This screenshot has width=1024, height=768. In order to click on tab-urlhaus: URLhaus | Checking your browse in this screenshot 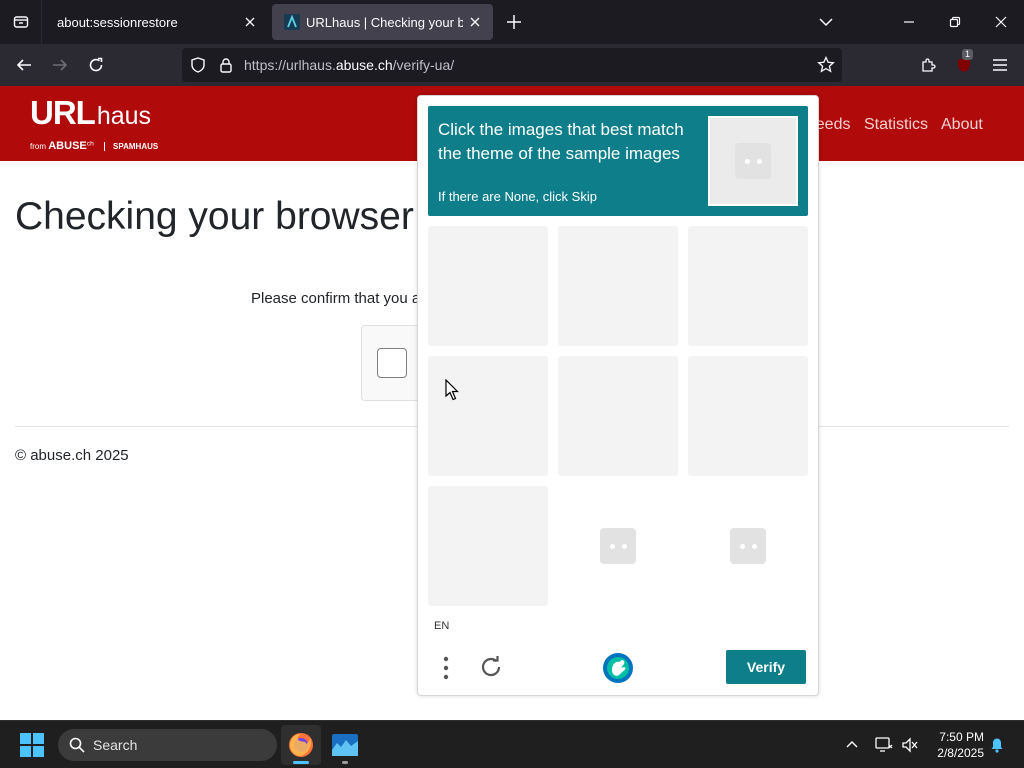, I will do `click(382, 22)`.